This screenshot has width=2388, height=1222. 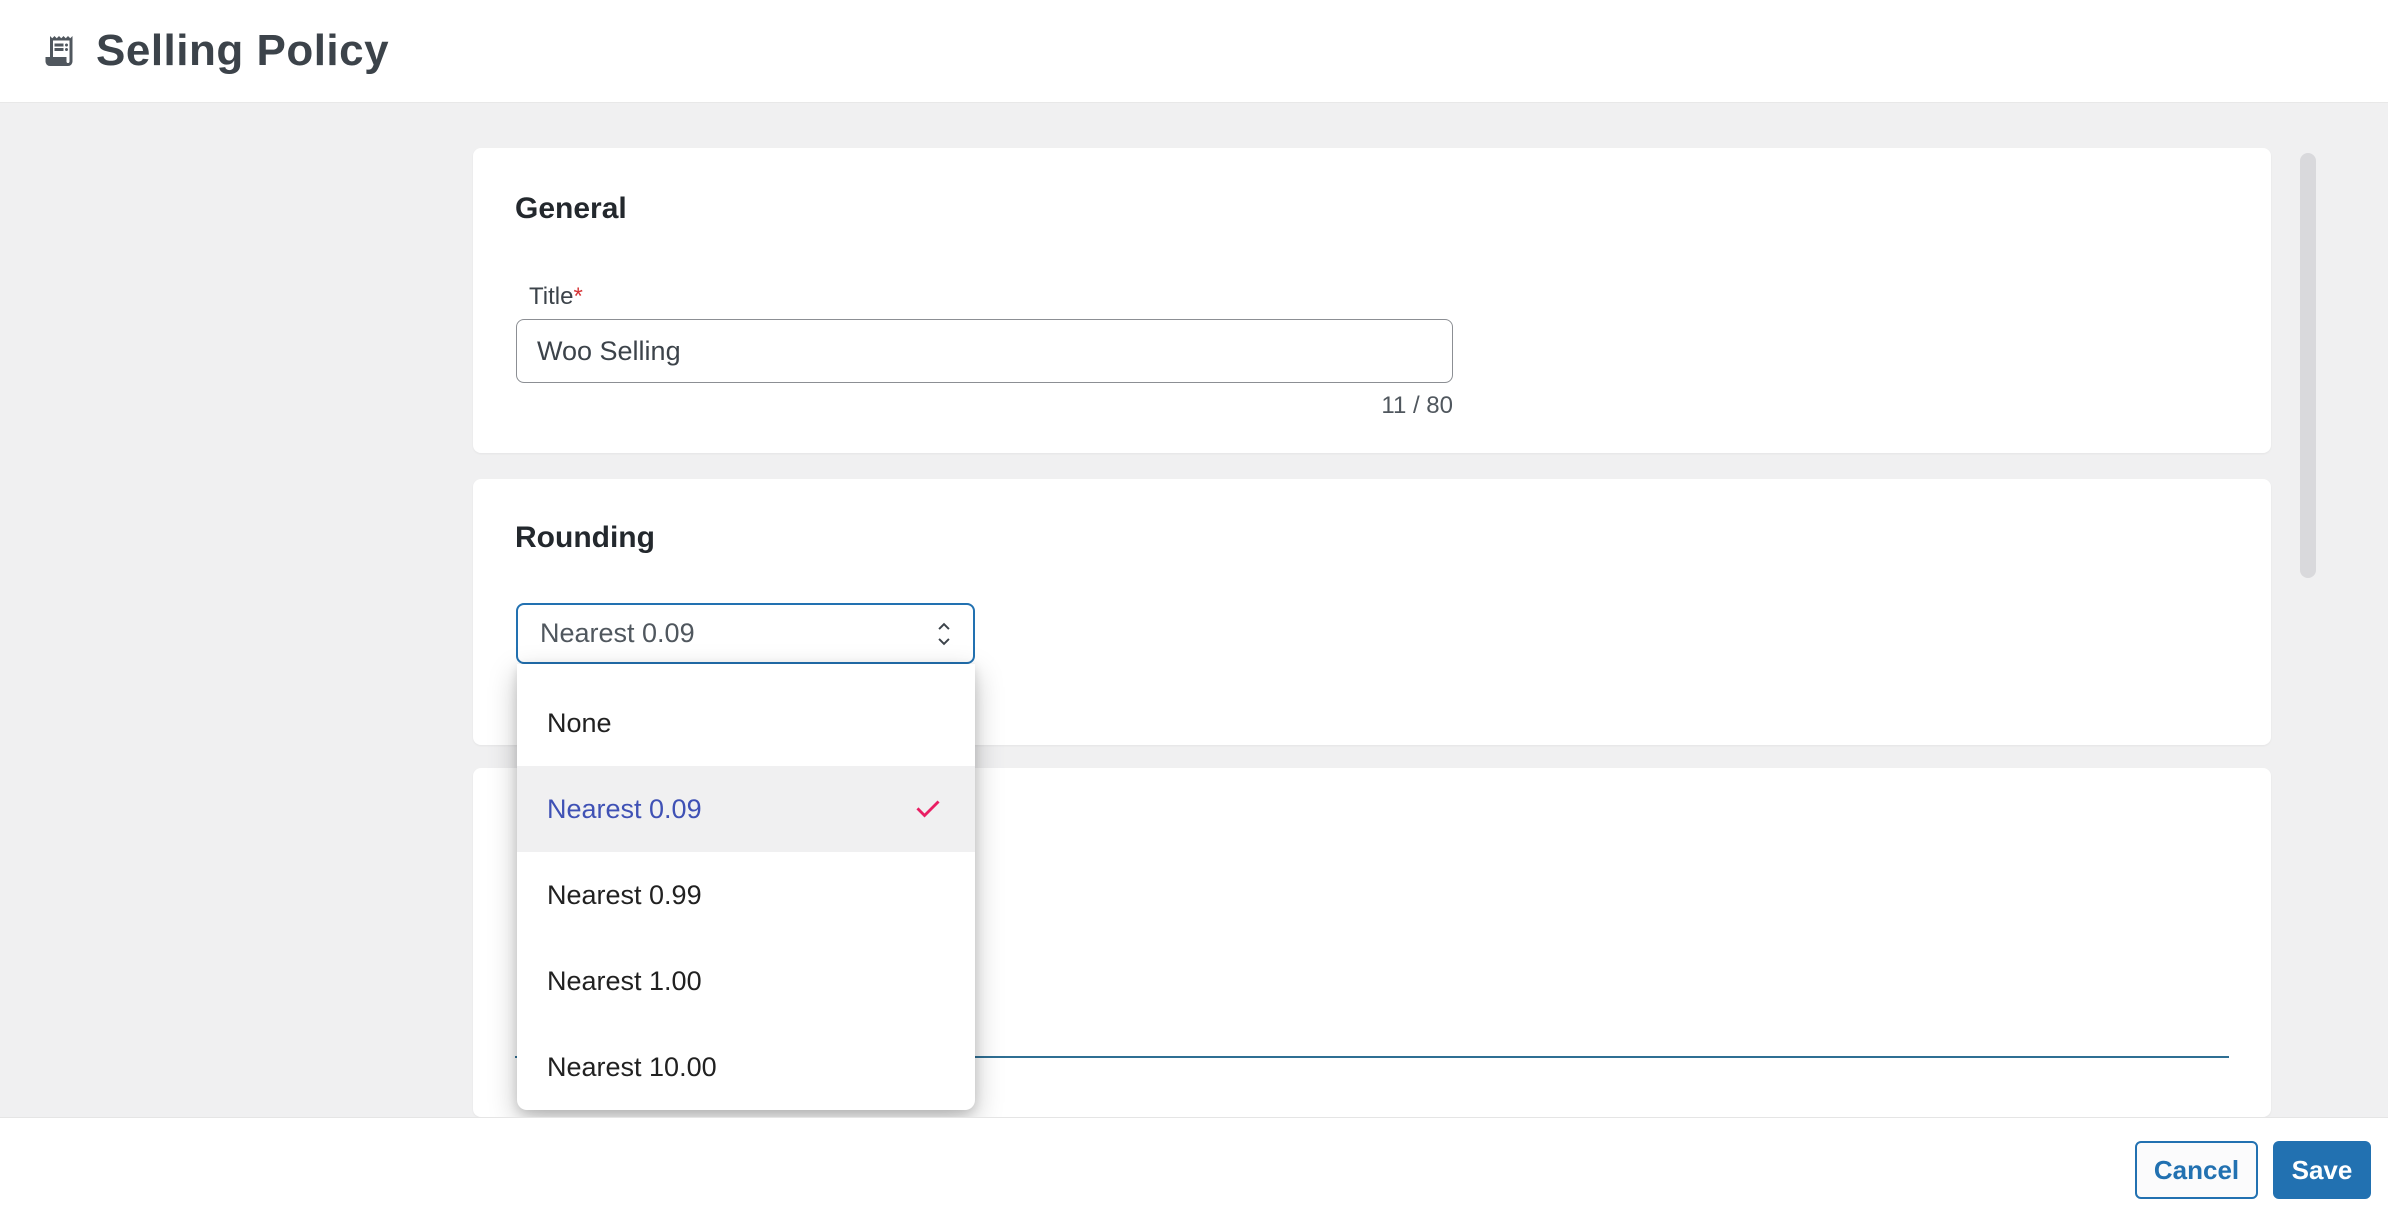 I want to click on check-icon, so click(x=928, y=809).